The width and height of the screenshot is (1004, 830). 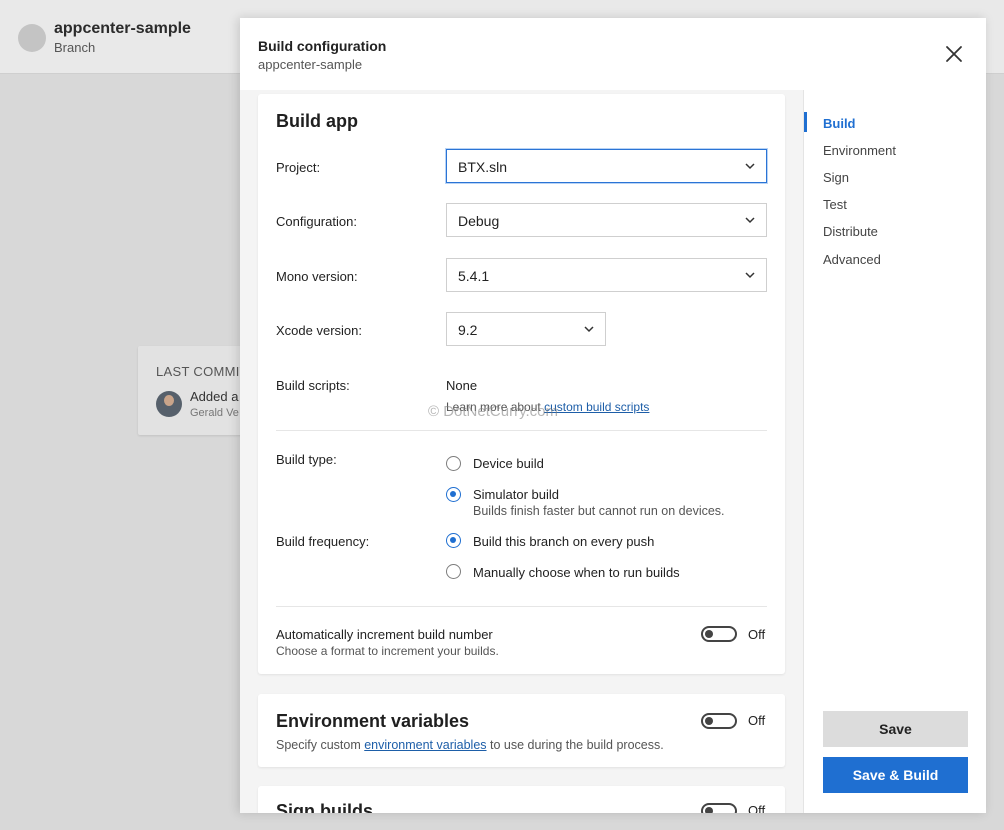 What do you see at coordinates (320, 745) in the screenshot?
I see `env-hint-prefix: Specify custom` at bounding box center [320, 745].